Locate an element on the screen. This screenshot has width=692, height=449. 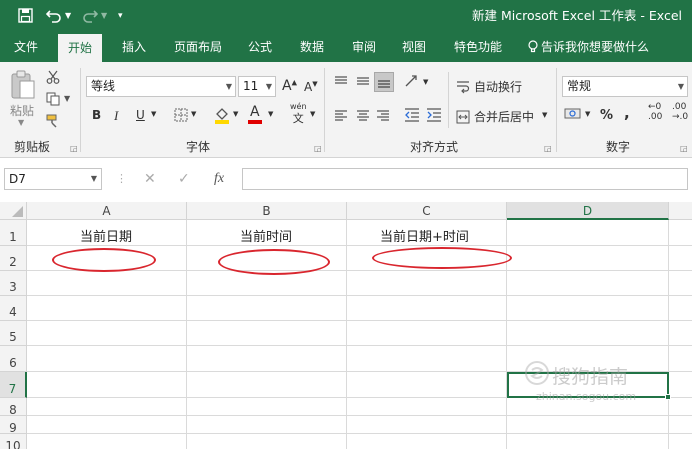
font-color-dropdown-icon: ▼ is located at coordinates (270, 114).